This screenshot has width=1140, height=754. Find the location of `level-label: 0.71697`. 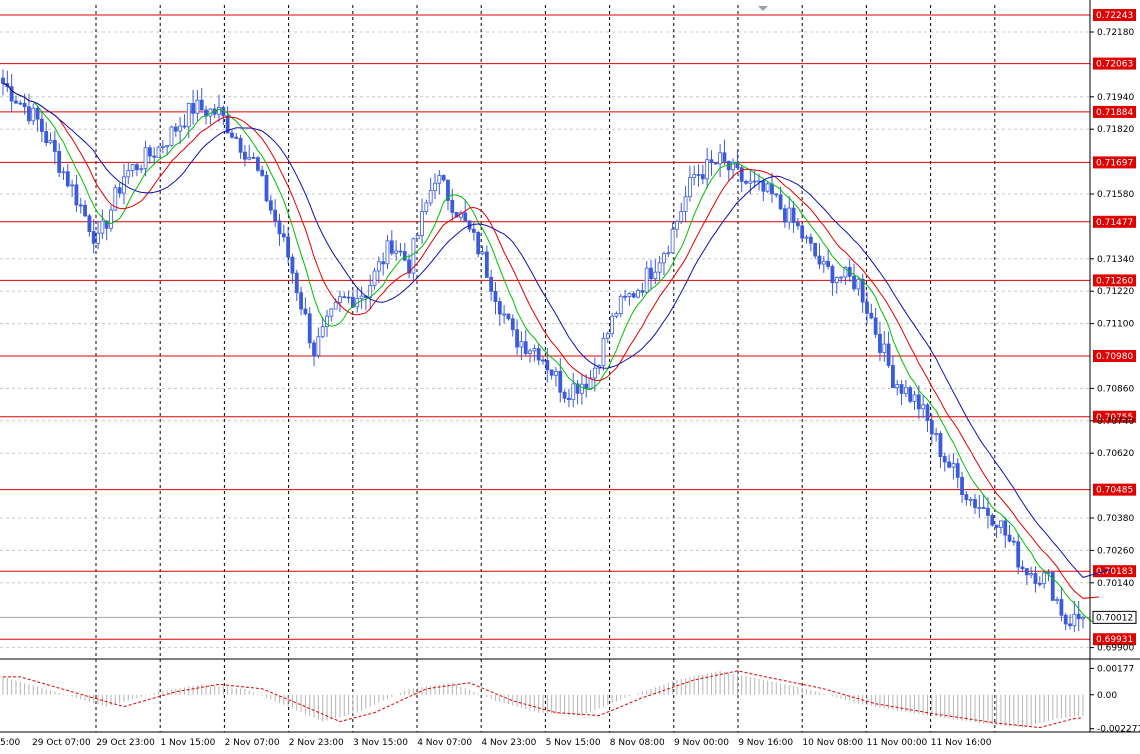

level-label: 0.71697 is located at coordinates (1114, 163).